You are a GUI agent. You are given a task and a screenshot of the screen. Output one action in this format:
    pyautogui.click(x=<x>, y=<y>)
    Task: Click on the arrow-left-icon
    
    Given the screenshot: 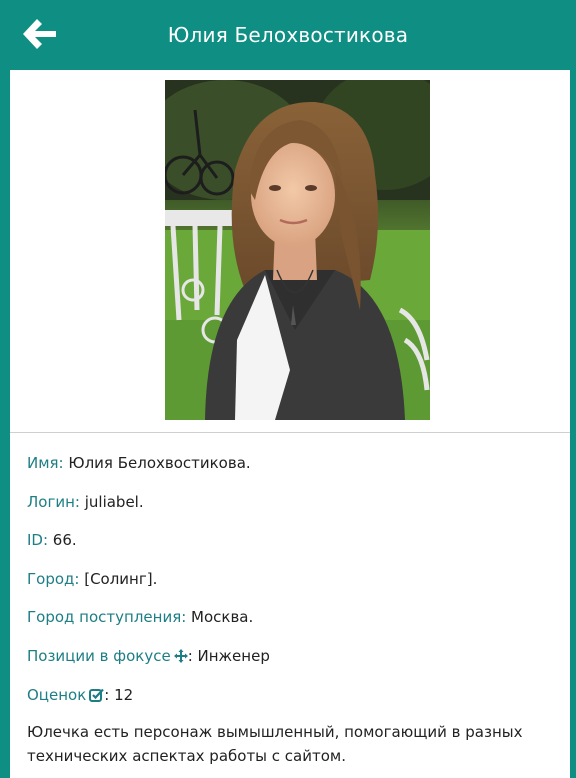 What is the action you would take?
    pyautogui.click(x=39, y=34)
    